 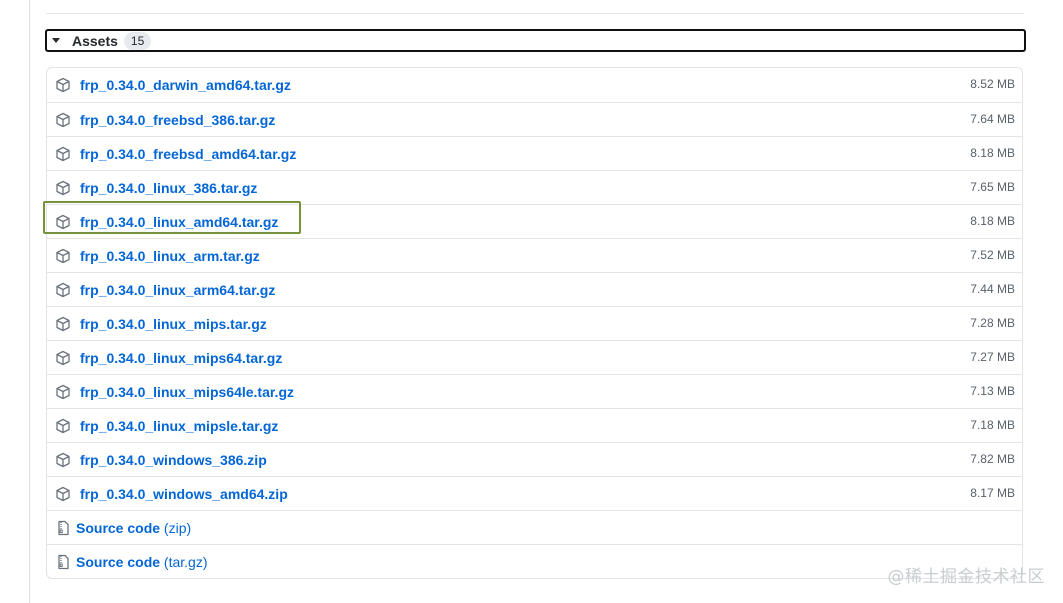 I want to click on asset-download-link: frp_0.34.0_linux_mips.tar.gz, so click(x=173, y=324).